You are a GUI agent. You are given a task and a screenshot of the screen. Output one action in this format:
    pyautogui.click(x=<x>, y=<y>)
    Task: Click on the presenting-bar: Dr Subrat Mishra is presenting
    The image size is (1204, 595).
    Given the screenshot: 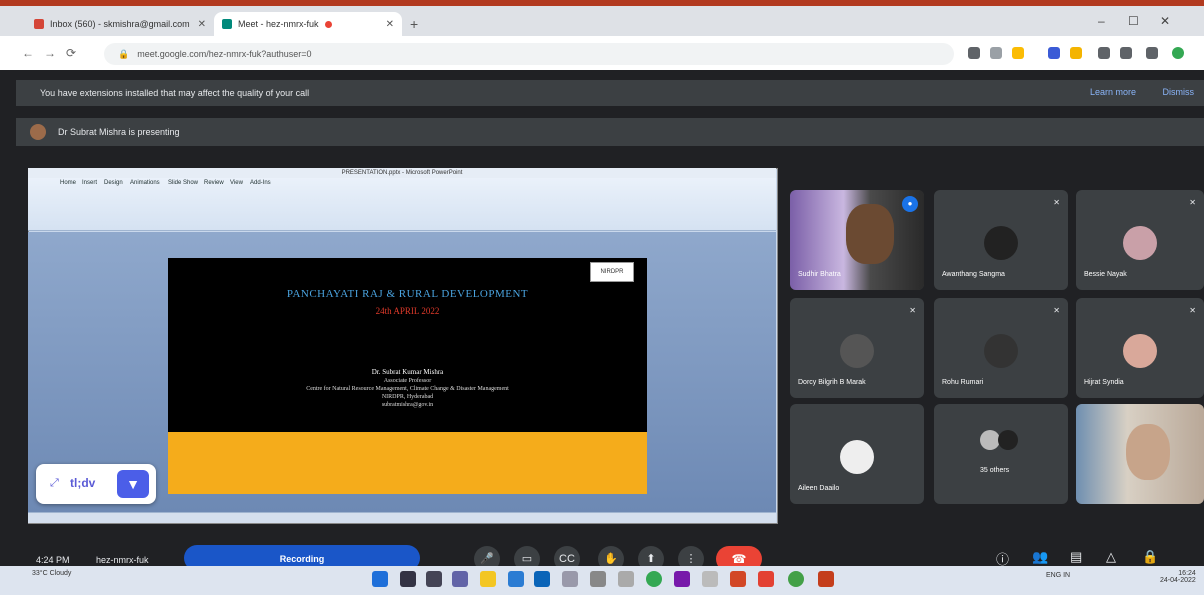 What is the action you would take?
    pyautogui.click(x=610, y=132)
    